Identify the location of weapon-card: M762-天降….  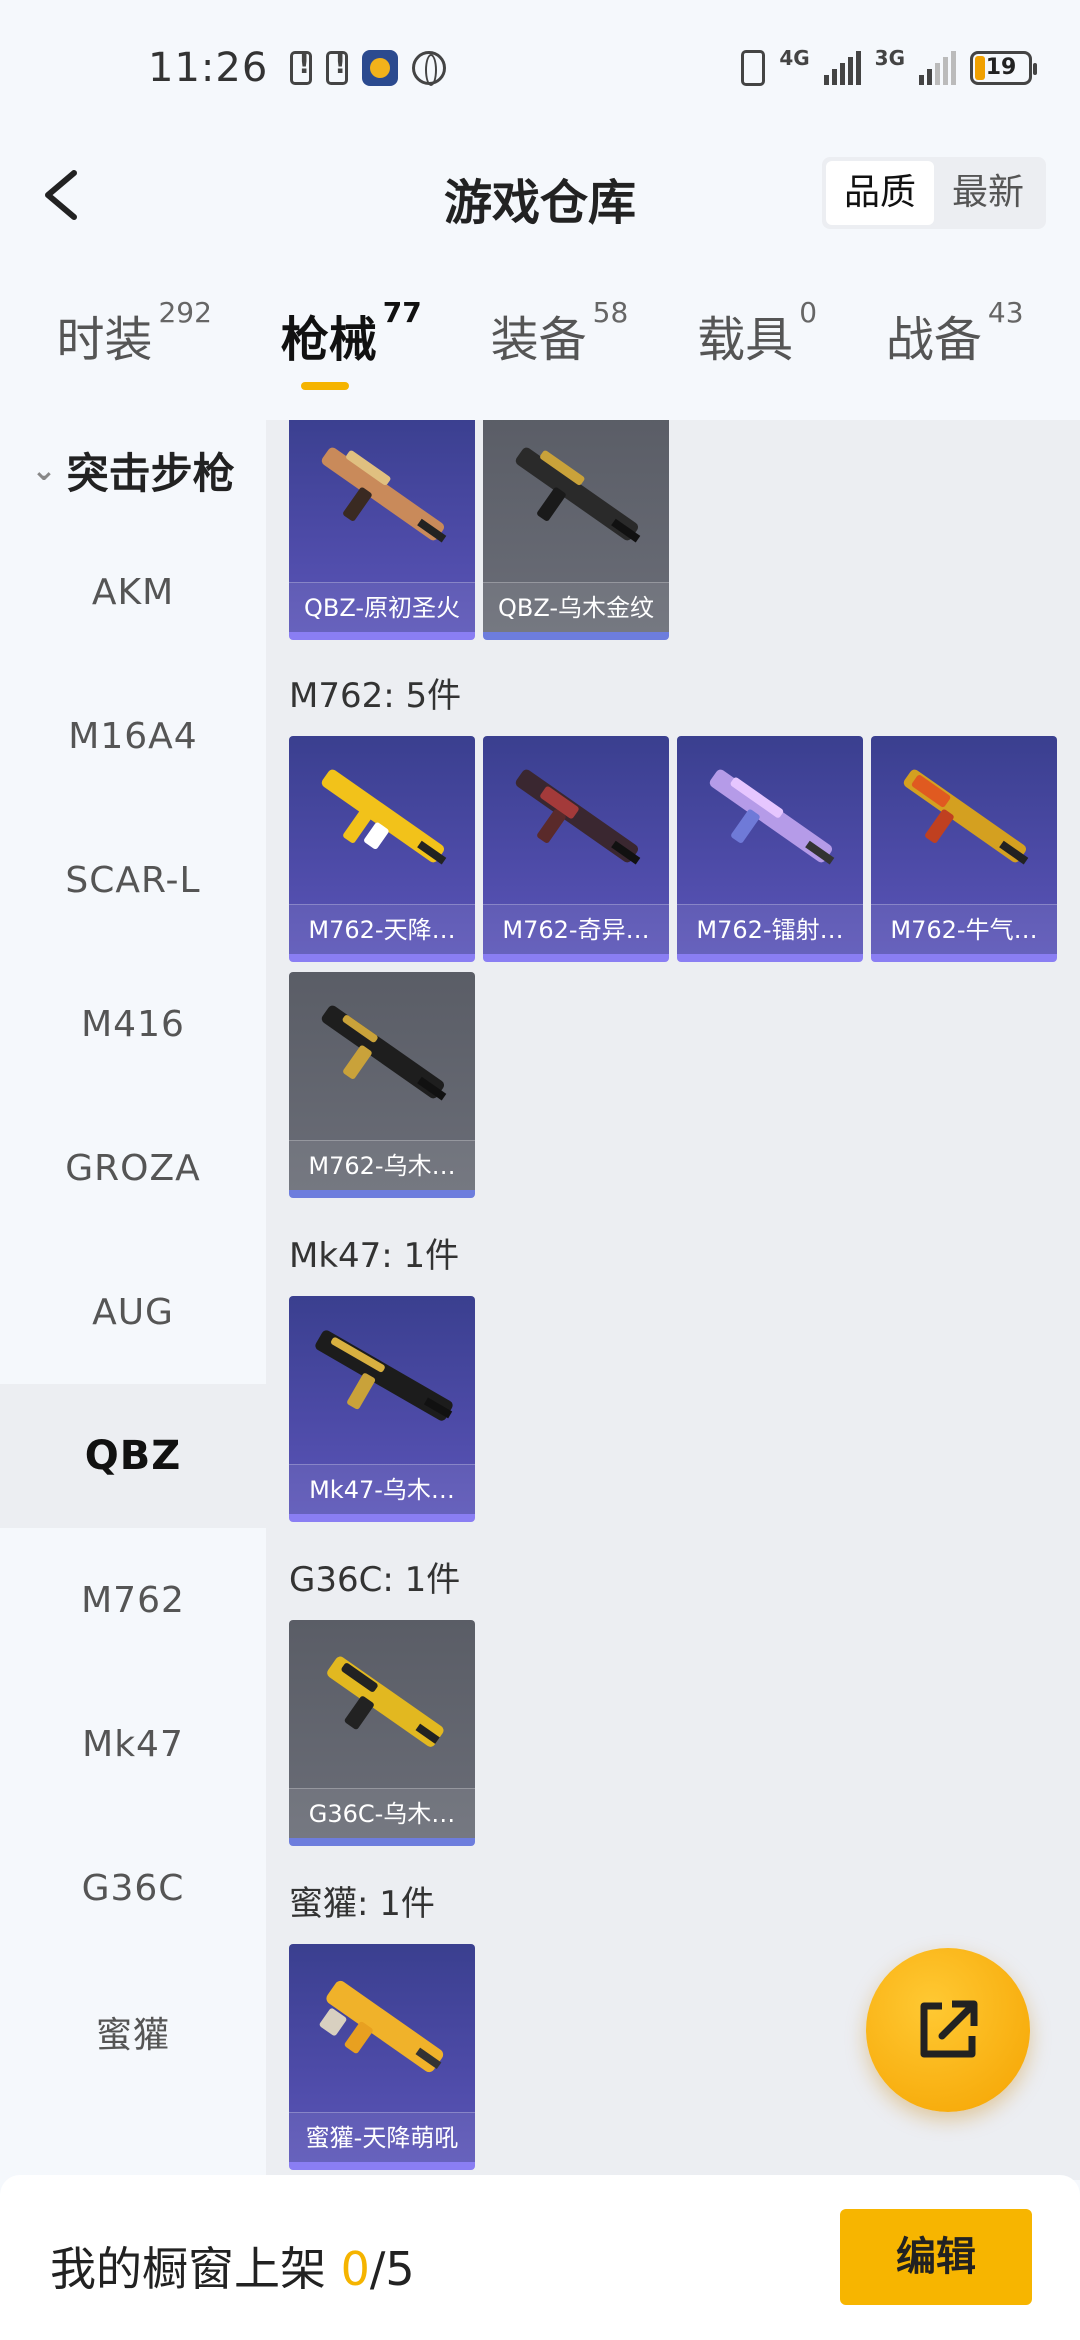
(382, 849).